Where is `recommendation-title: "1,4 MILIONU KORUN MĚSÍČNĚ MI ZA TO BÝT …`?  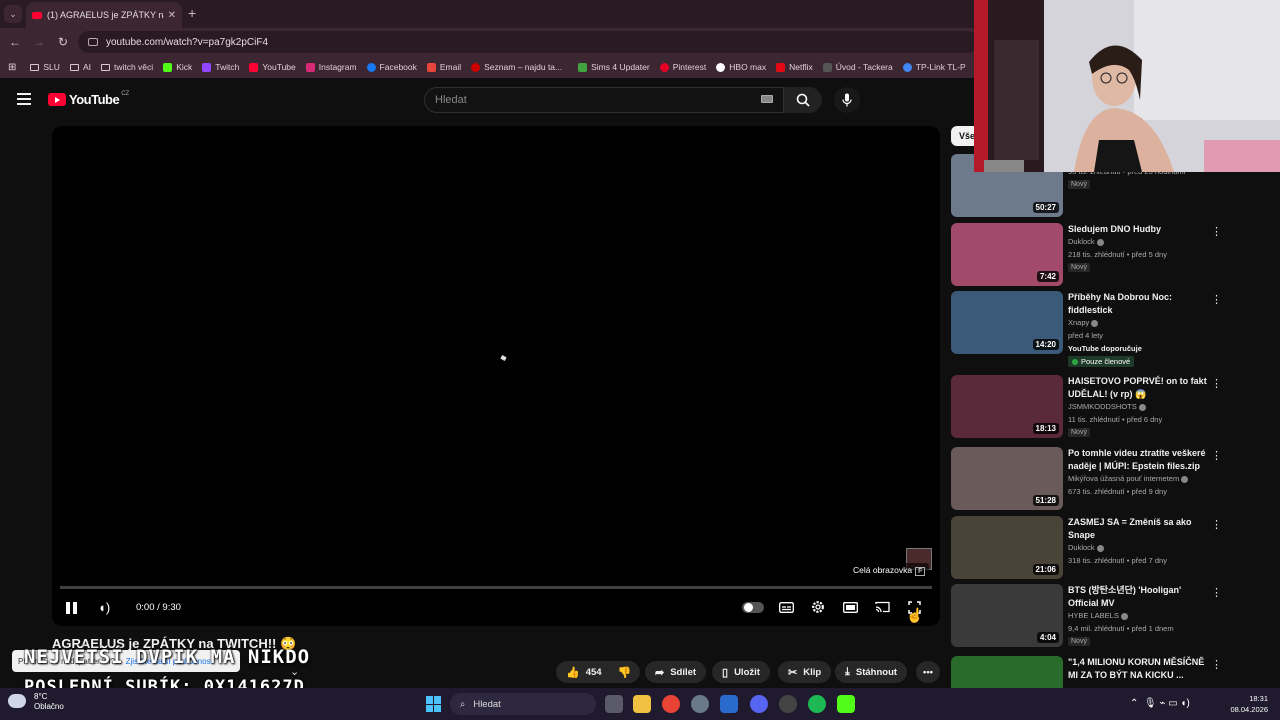 recommendation-title: "1,4 MILIONU KORUN MĚSÍČNĚ MI ZA TO BÝT … is located at coordinates (1138, 669).